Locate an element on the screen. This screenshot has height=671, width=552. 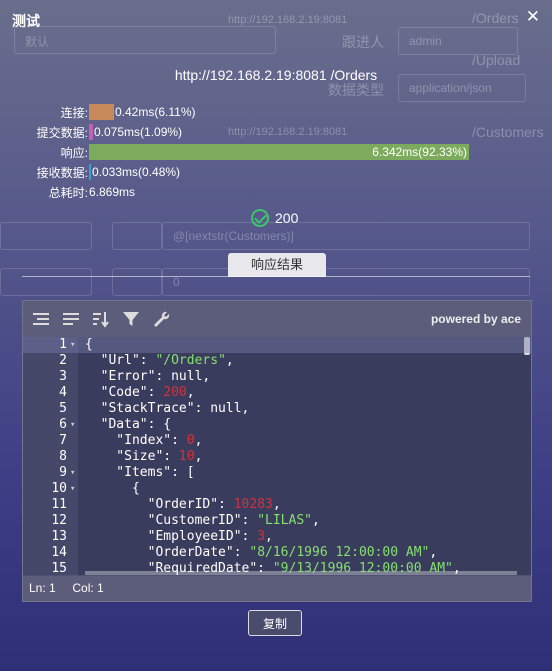
line-text: "Items": [ is located at coordinates (140, 472).